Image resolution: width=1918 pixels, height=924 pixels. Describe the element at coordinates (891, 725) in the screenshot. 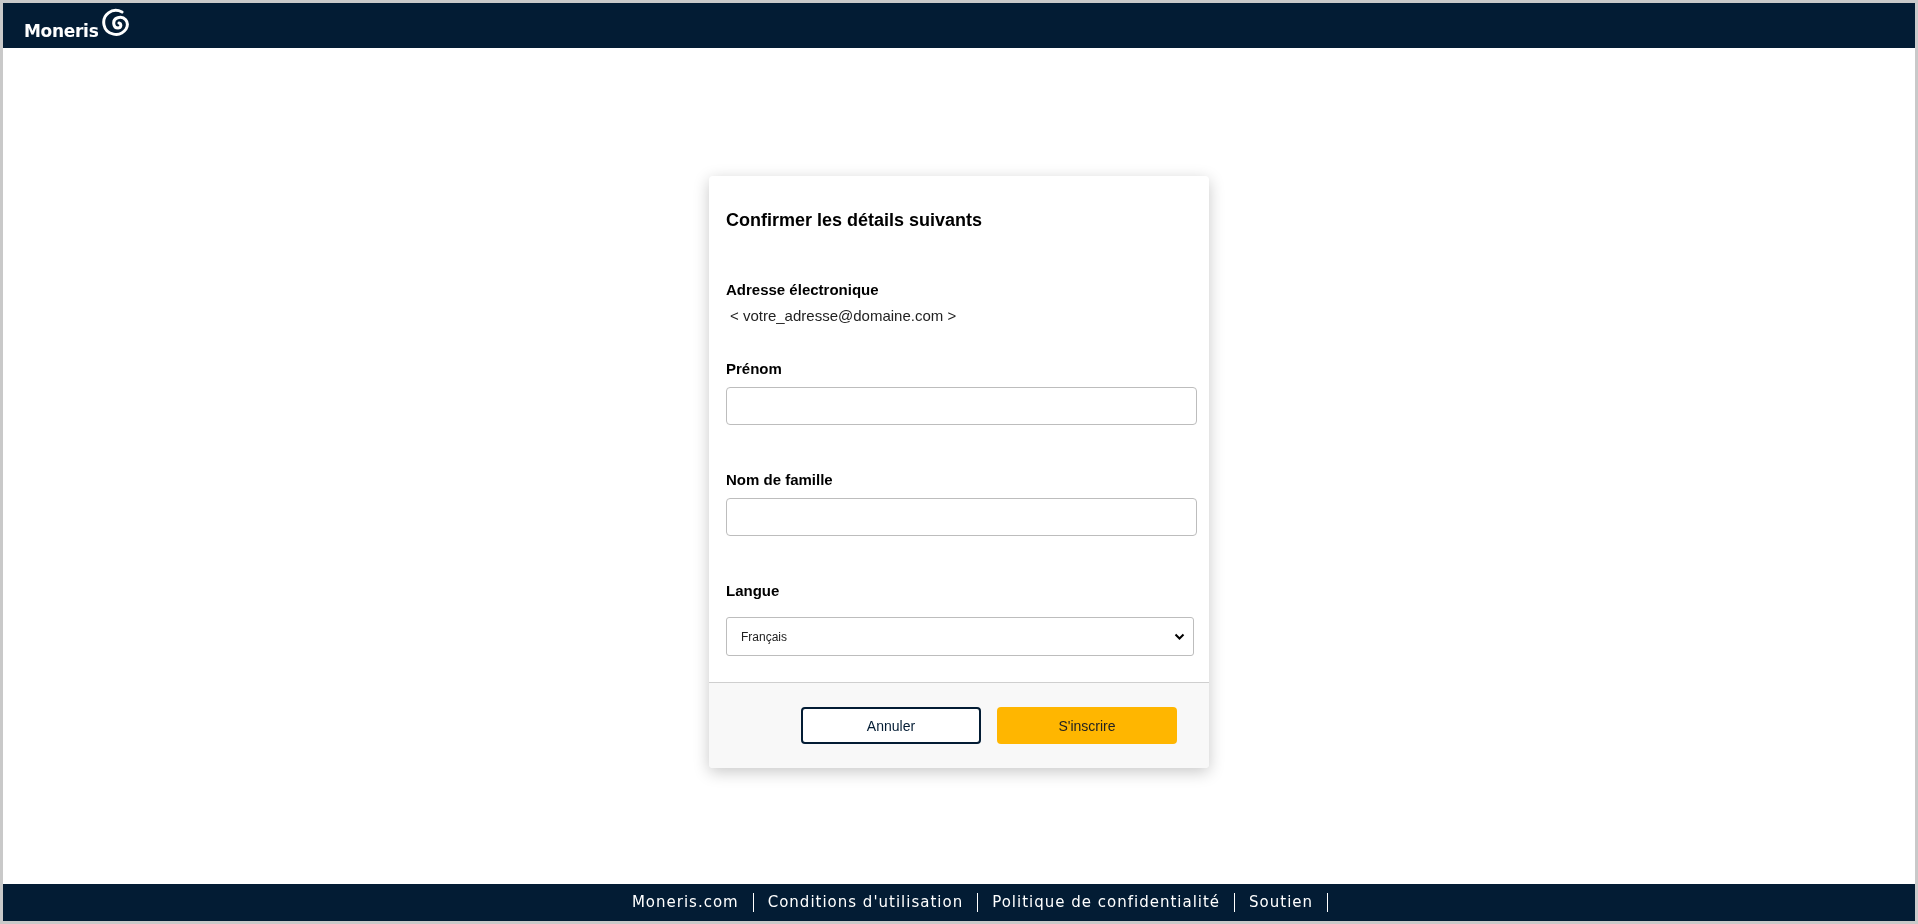

I see `cancel-button: Annuler` at that location.